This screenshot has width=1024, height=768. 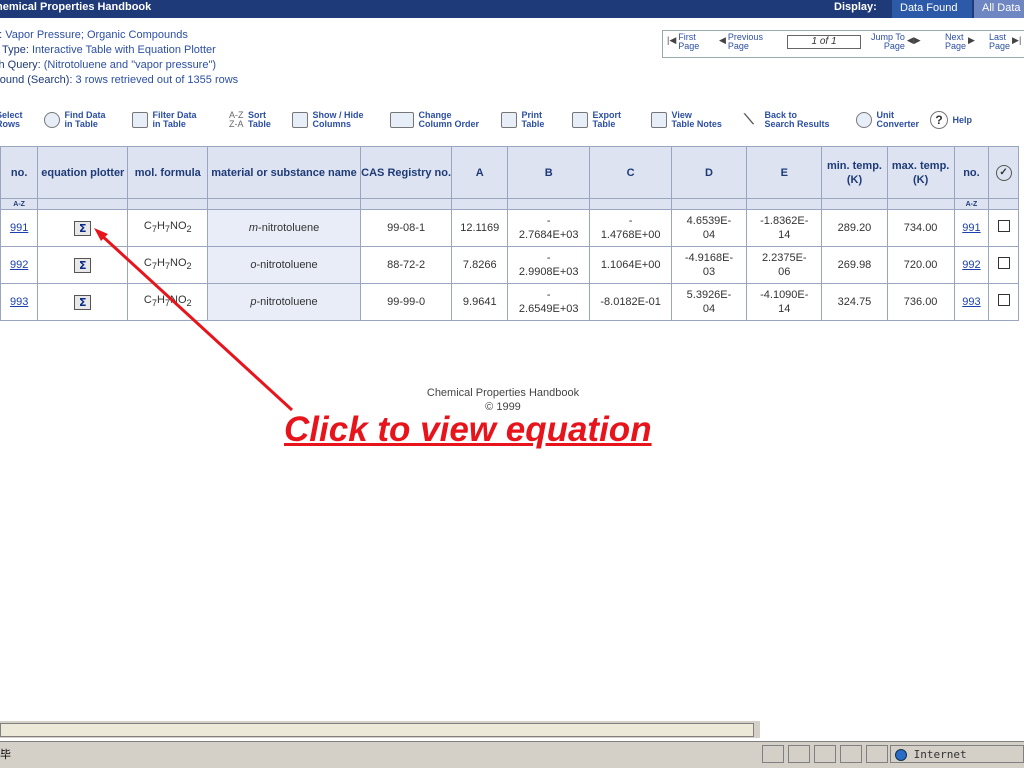 I want to click on coef-b: -2.9908E+03, so click(x=549, y=265).